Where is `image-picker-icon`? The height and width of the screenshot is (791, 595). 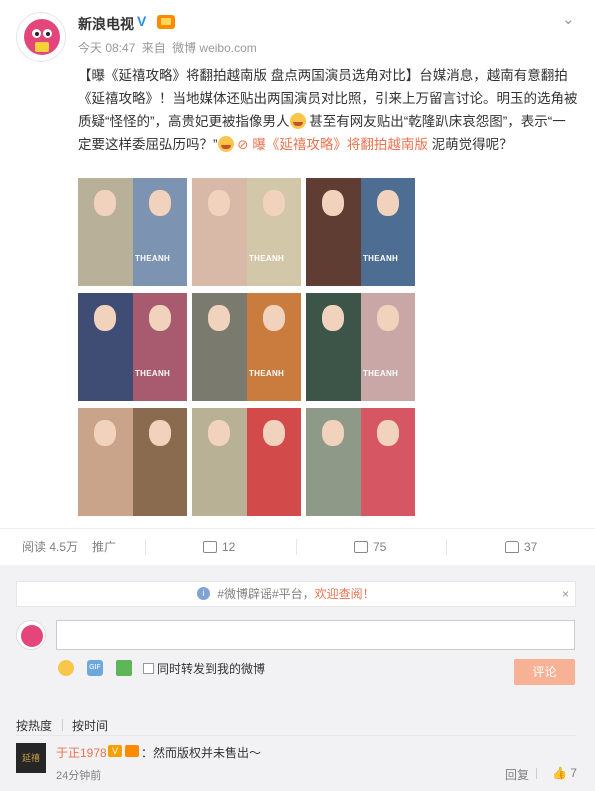
image-picker-icon is located at coordinates (124, 668).